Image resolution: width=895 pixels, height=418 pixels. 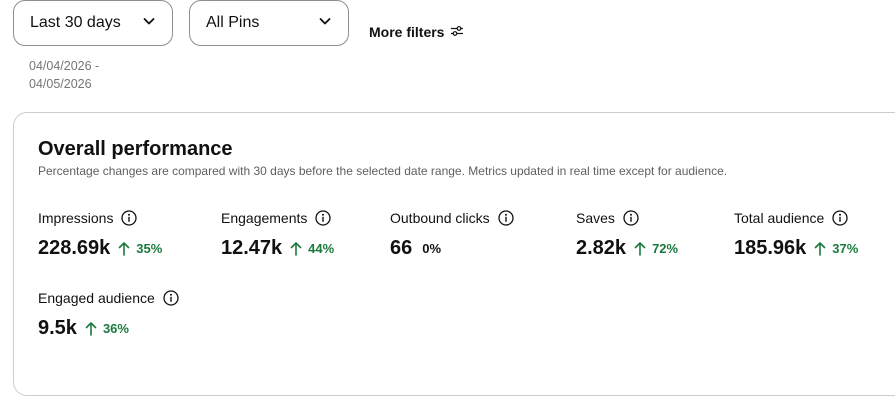 What do you see at coordinates (57, 328) in the screenshot?
I see `metric-value: 9.5k` at bounding box center [57, 328].